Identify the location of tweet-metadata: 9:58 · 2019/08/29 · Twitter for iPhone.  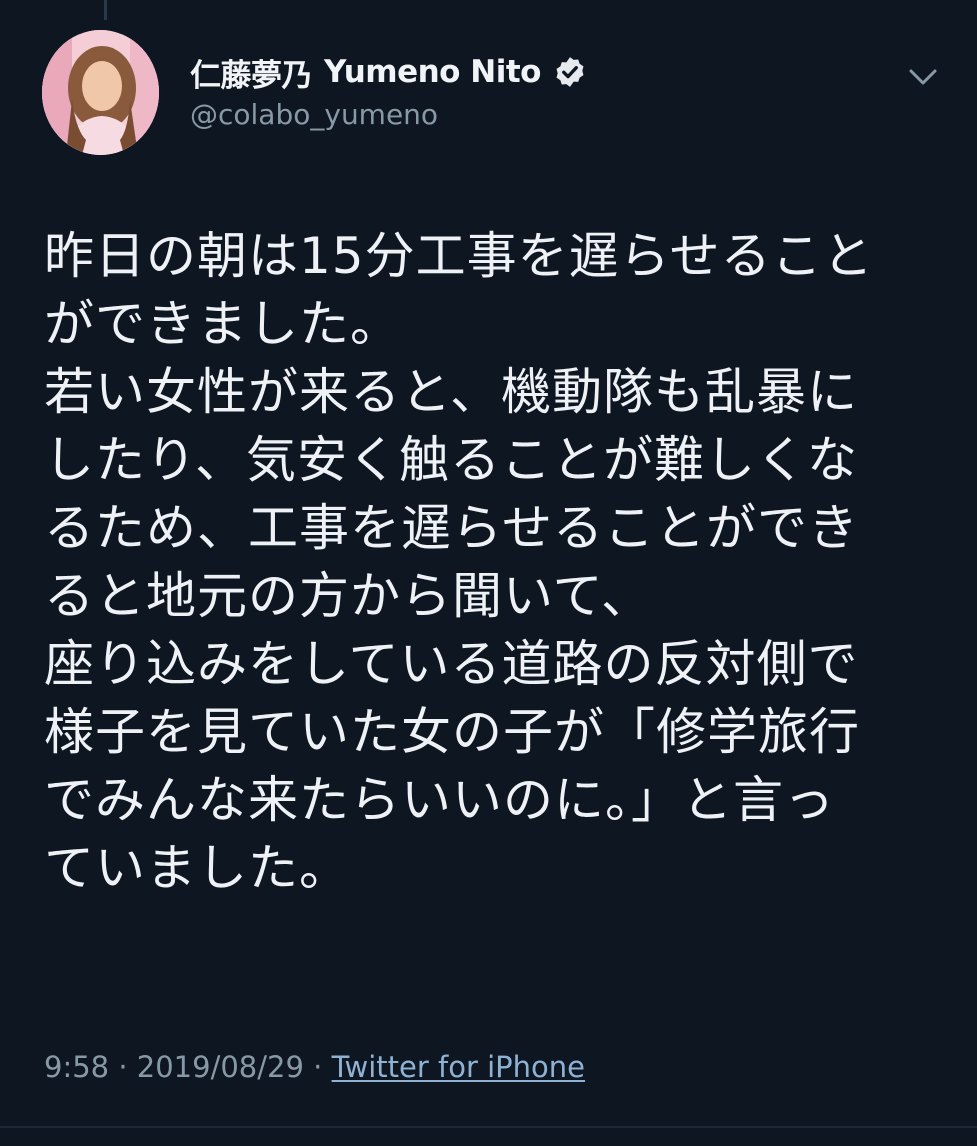
(314, 1067).